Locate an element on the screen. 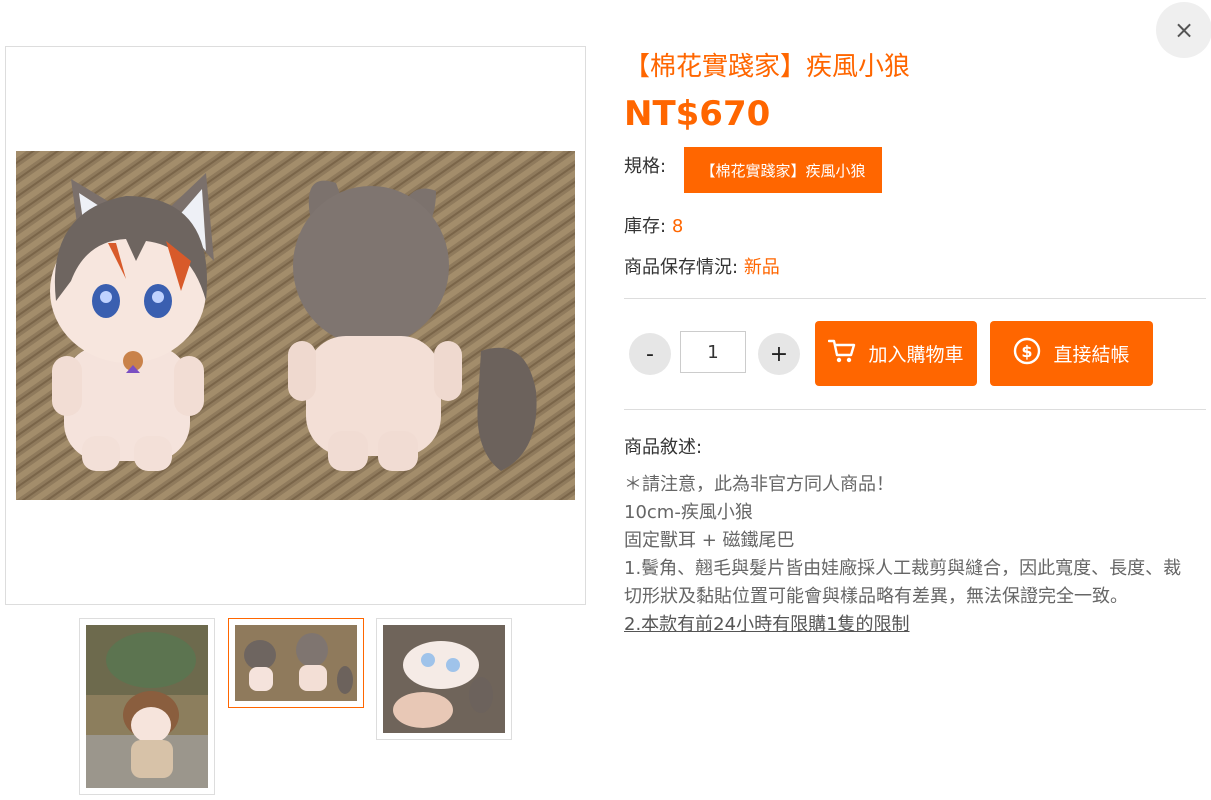  quantity-input is located at coordinates (713, 352).